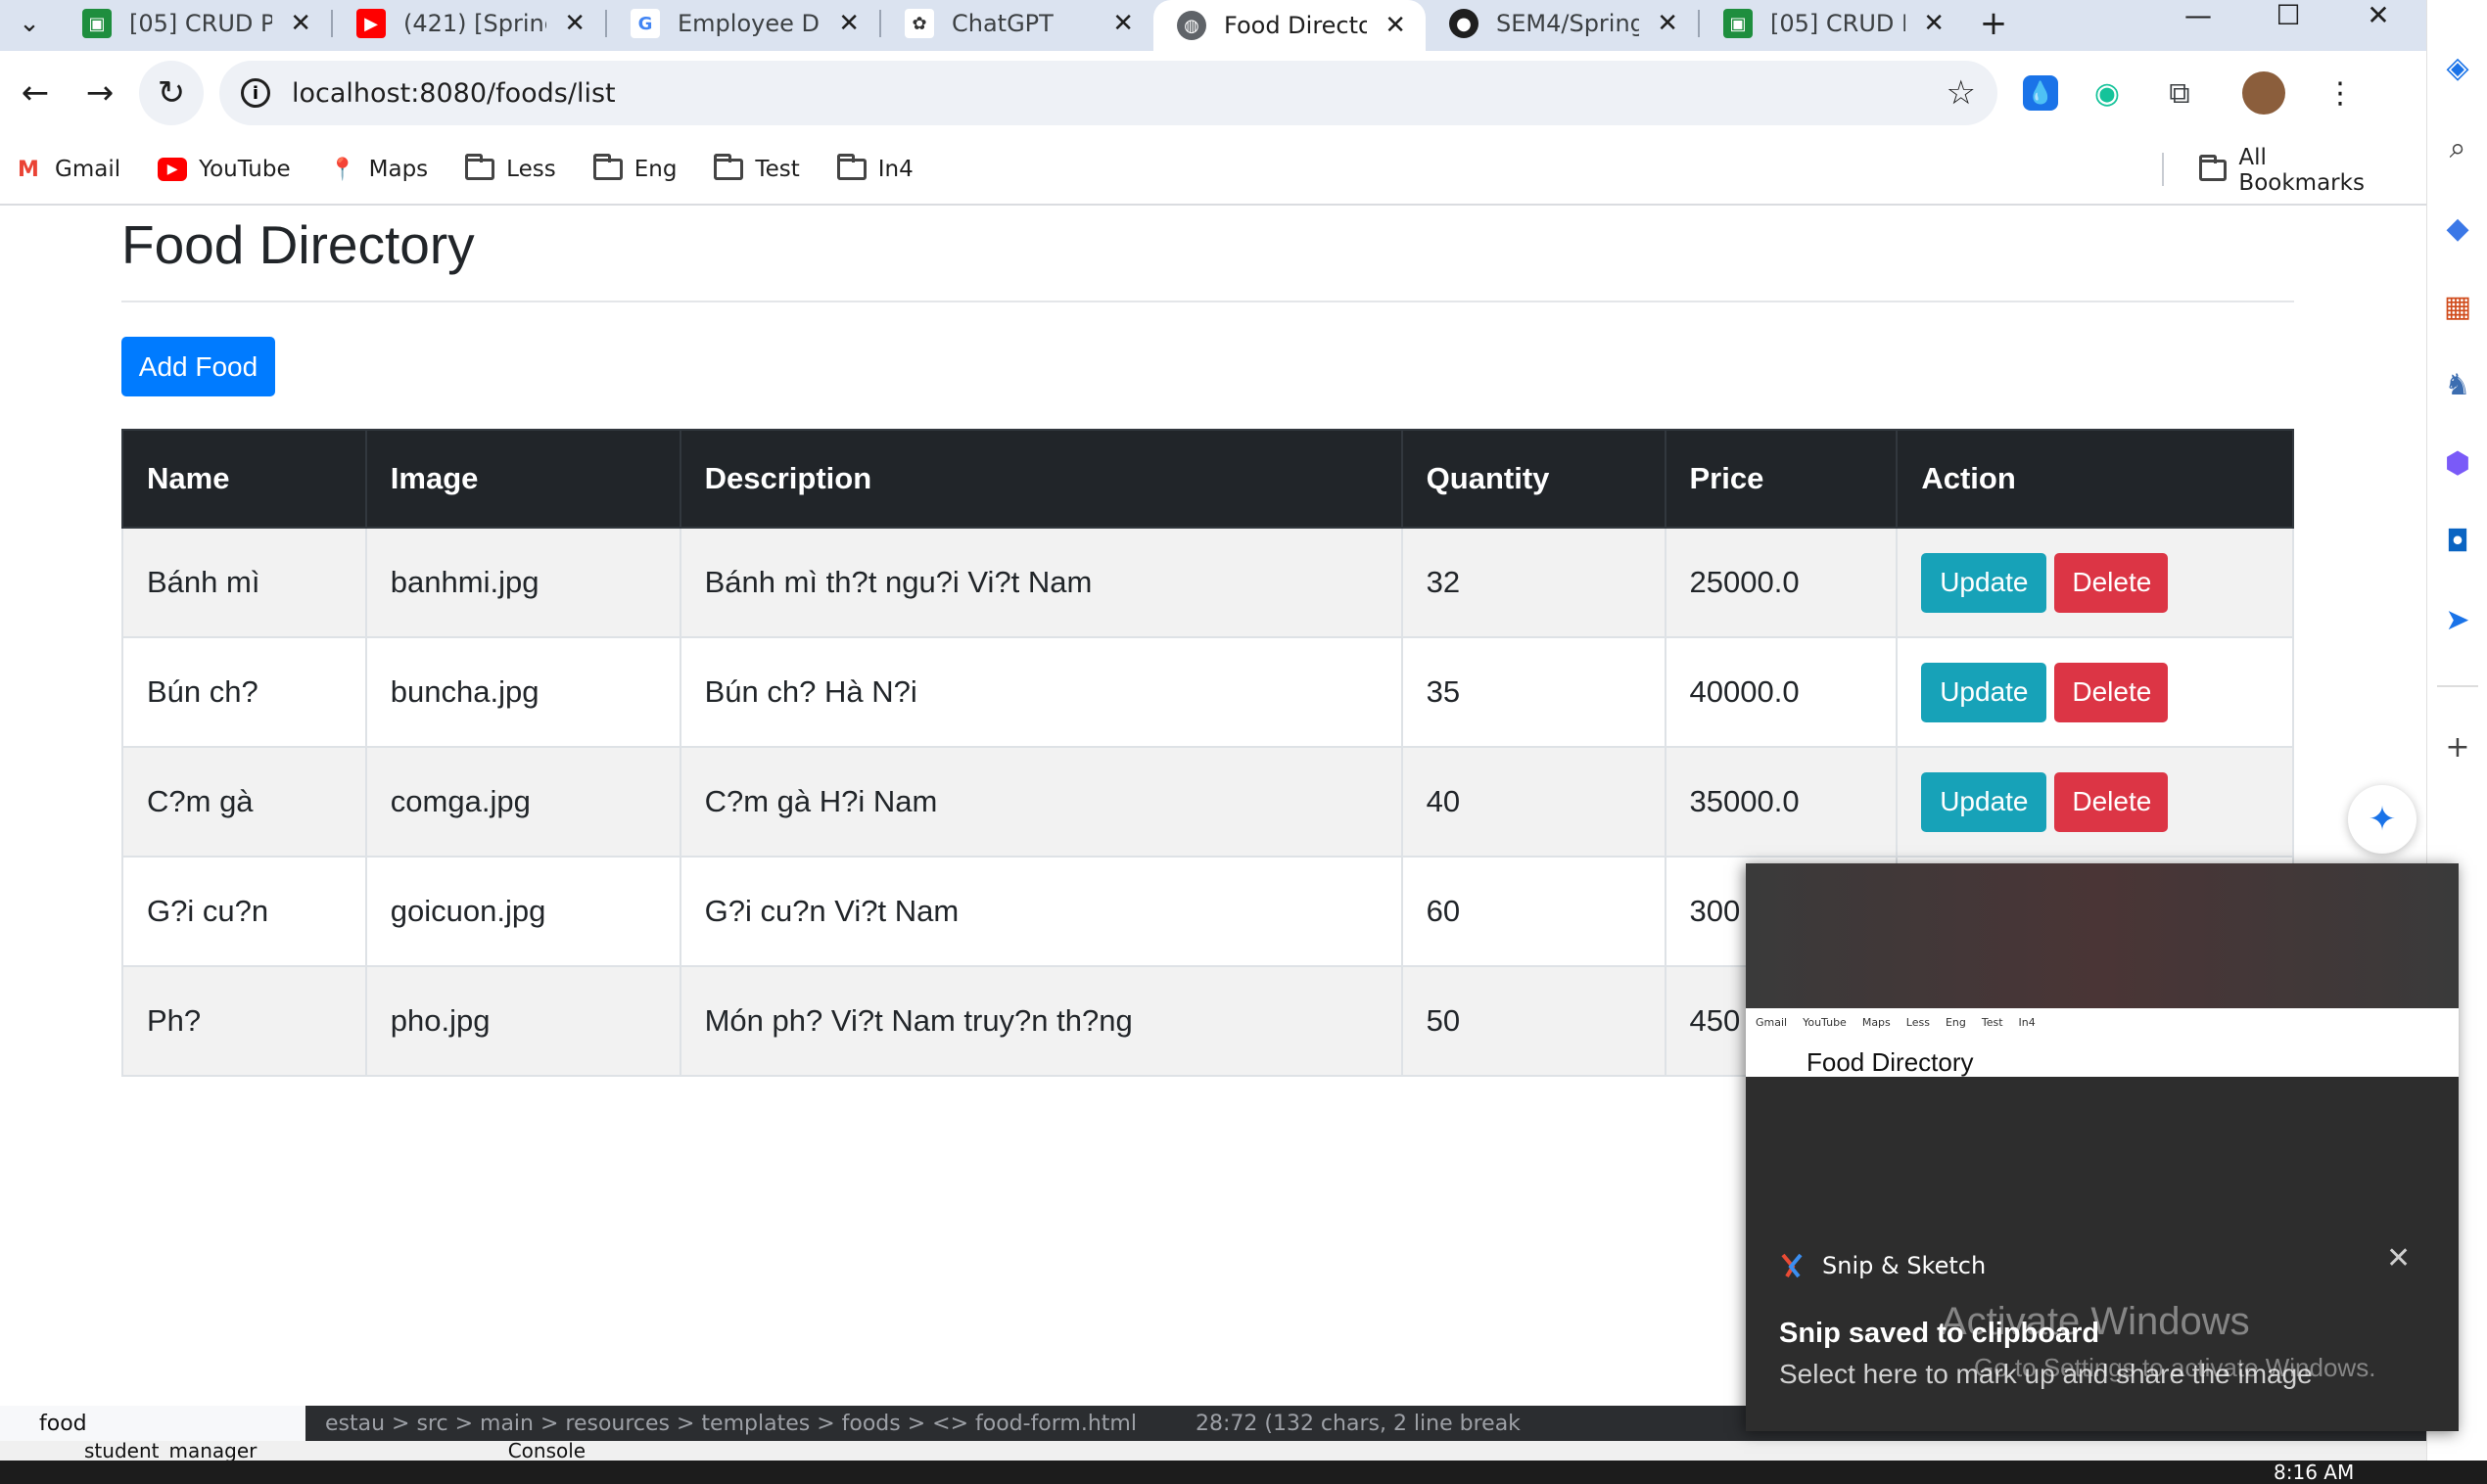 The width and height of the screenshot is (2487, 1484). Describe the element at coordinates (2457, 384) in the screenshot. I see `games-icon: ♞` at that location.